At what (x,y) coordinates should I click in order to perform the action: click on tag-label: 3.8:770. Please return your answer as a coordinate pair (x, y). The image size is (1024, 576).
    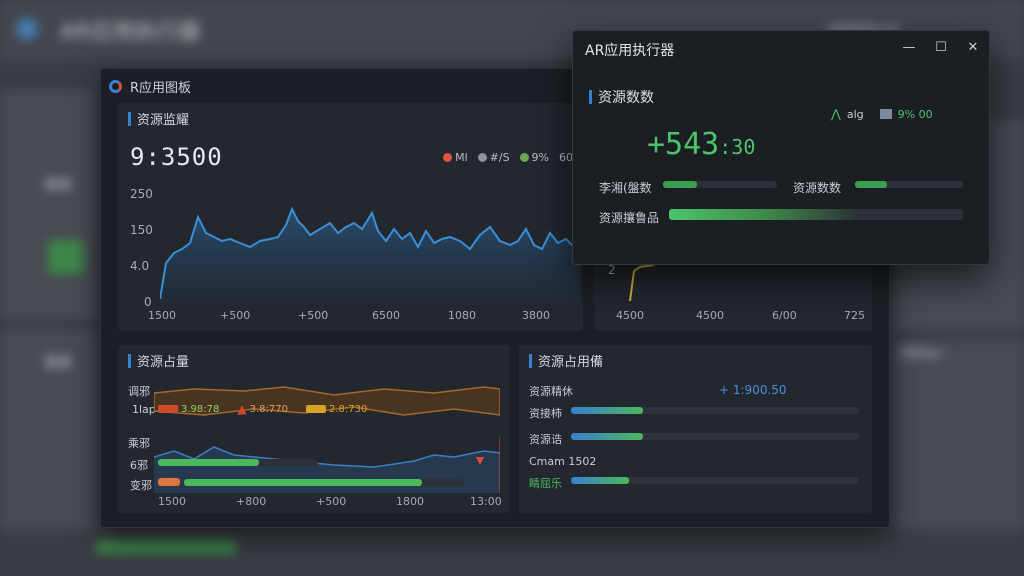
    Looking at the image, I should click on (268, 409).